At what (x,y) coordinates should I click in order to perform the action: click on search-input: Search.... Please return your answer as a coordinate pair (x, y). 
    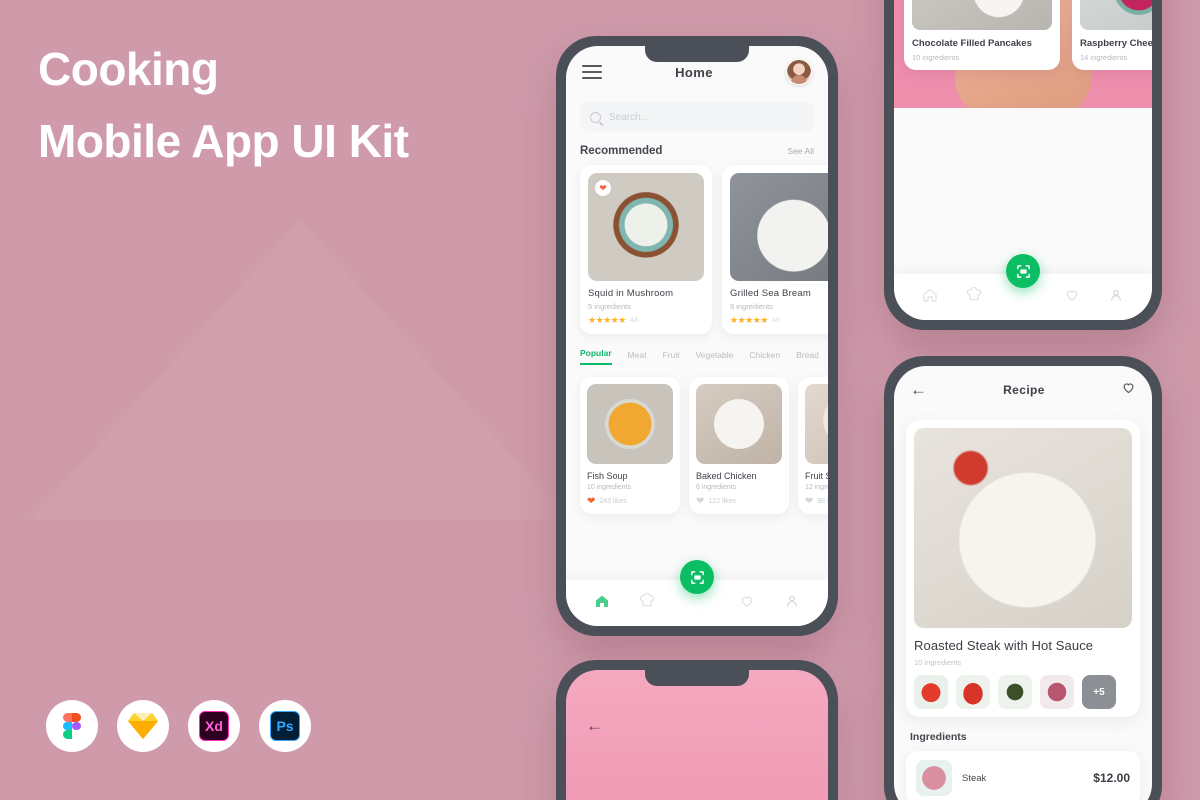
    Looking at the image, I should click on (697, 117).